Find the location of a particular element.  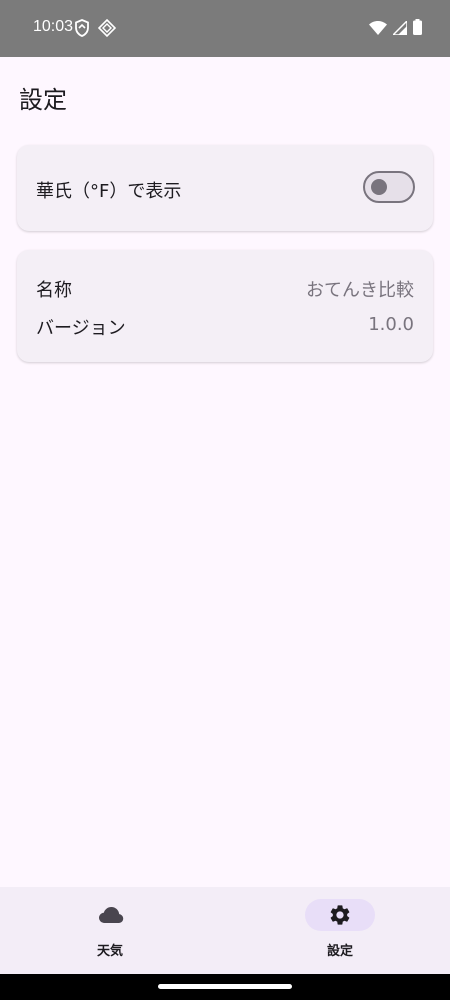

nav-label-settings: 設定 is located at coordinates (339, 951).